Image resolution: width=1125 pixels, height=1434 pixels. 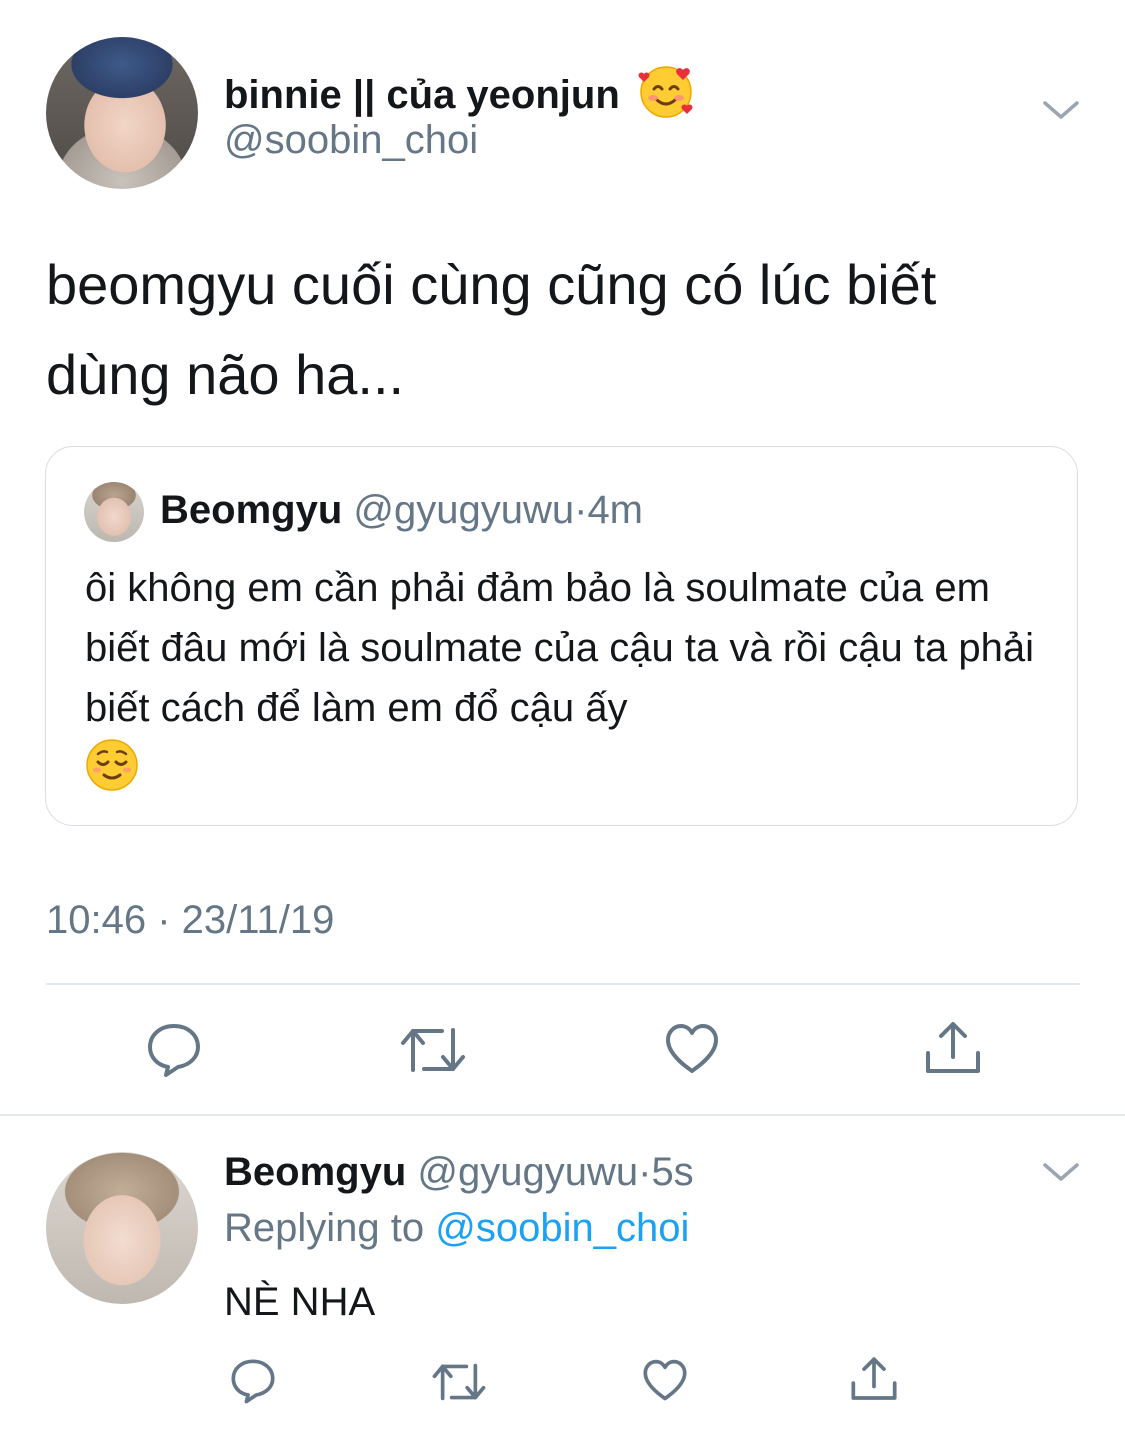 I want to click on quoted-time: 4m, so click(x=615, y=510).